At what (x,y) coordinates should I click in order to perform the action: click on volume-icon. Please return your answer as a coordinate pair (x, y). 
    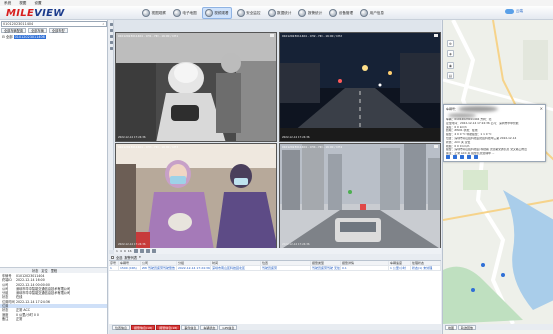
    Looking at the image, I should click on (153, 251).